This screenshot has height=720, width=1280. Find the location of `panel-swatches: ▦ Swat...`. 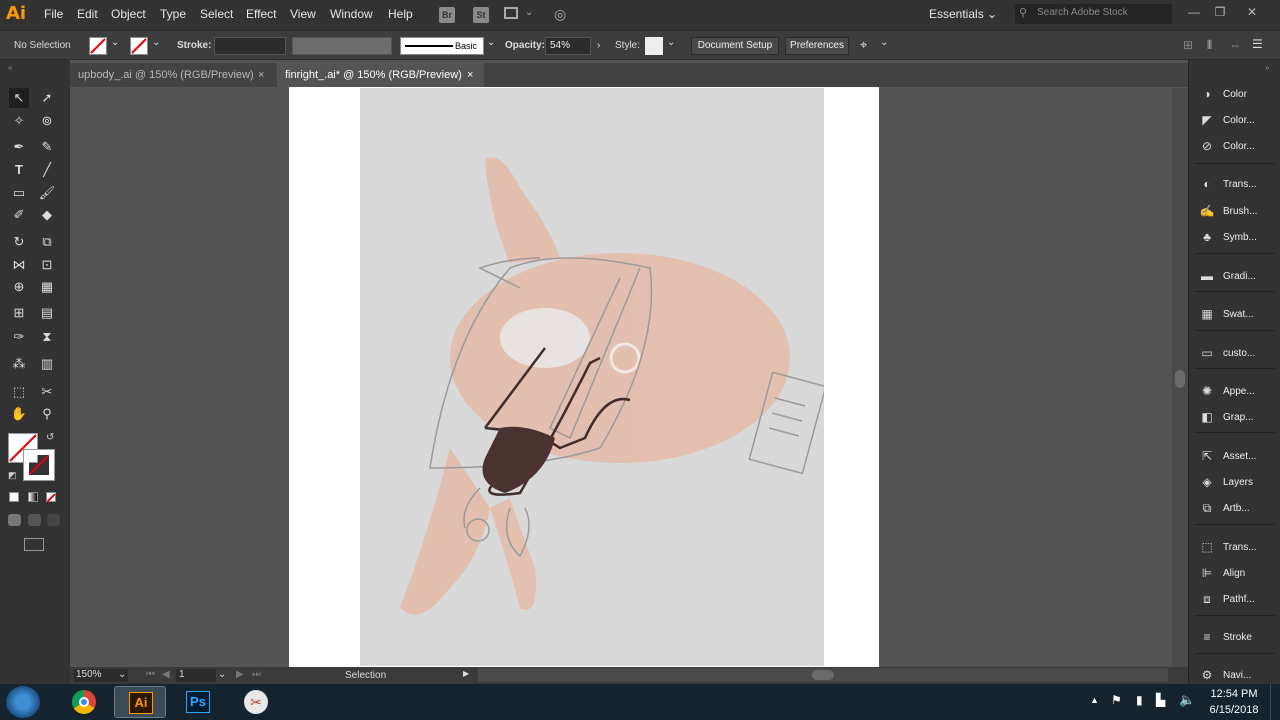

panel-swatches: ▦ Swat... is located at coordinates (1239, 314).